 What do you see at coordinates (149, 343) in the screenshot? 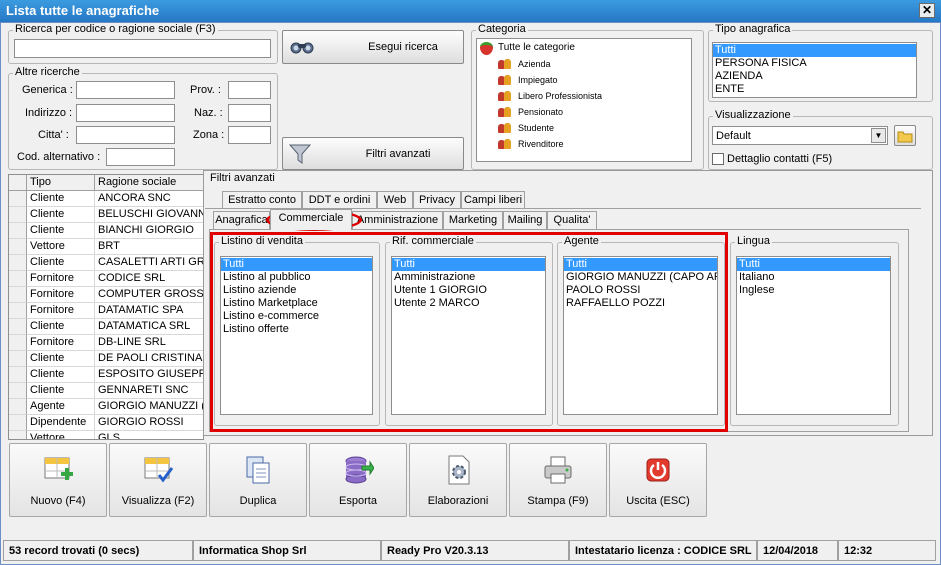
I see `table-cell: DB-LINE SRL` at bounding box center [149, 343].